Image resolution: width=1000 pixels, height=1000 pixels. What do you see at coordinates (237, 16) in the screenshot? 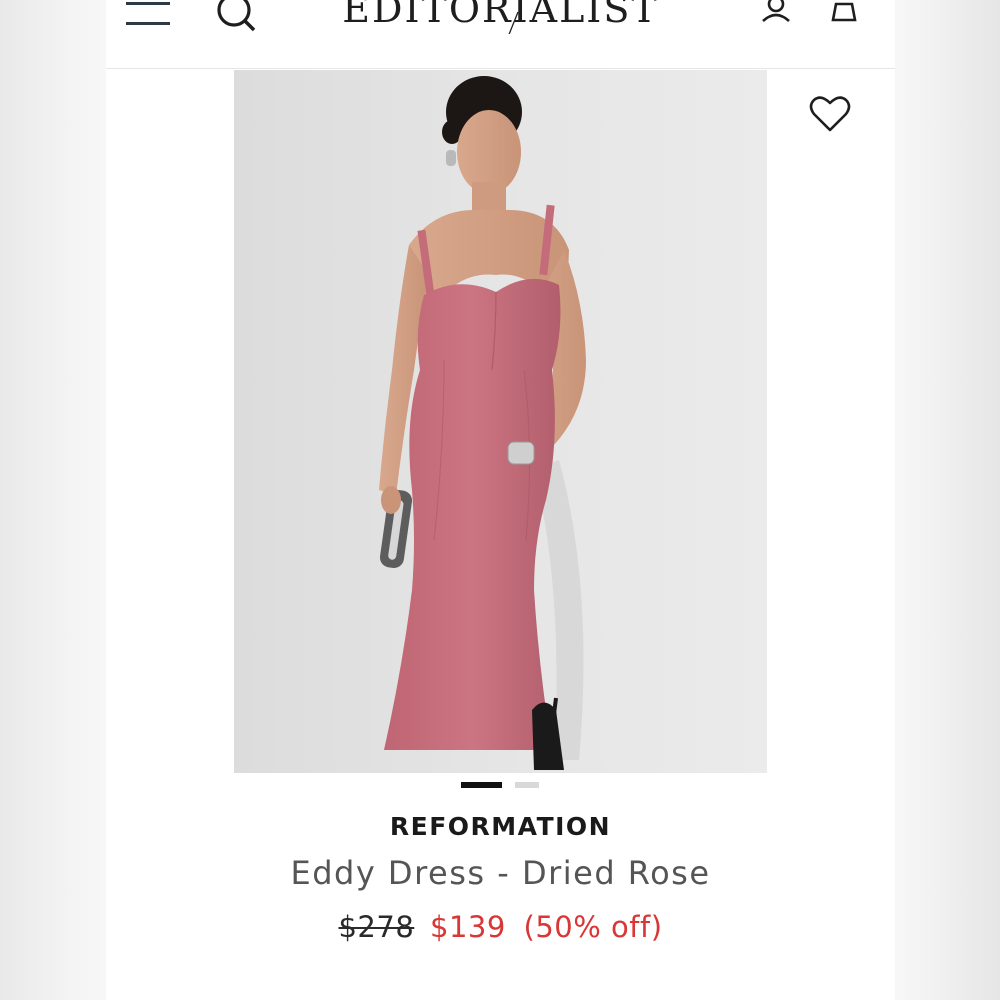
I see `search-icon` at bounding box center [237, 16].